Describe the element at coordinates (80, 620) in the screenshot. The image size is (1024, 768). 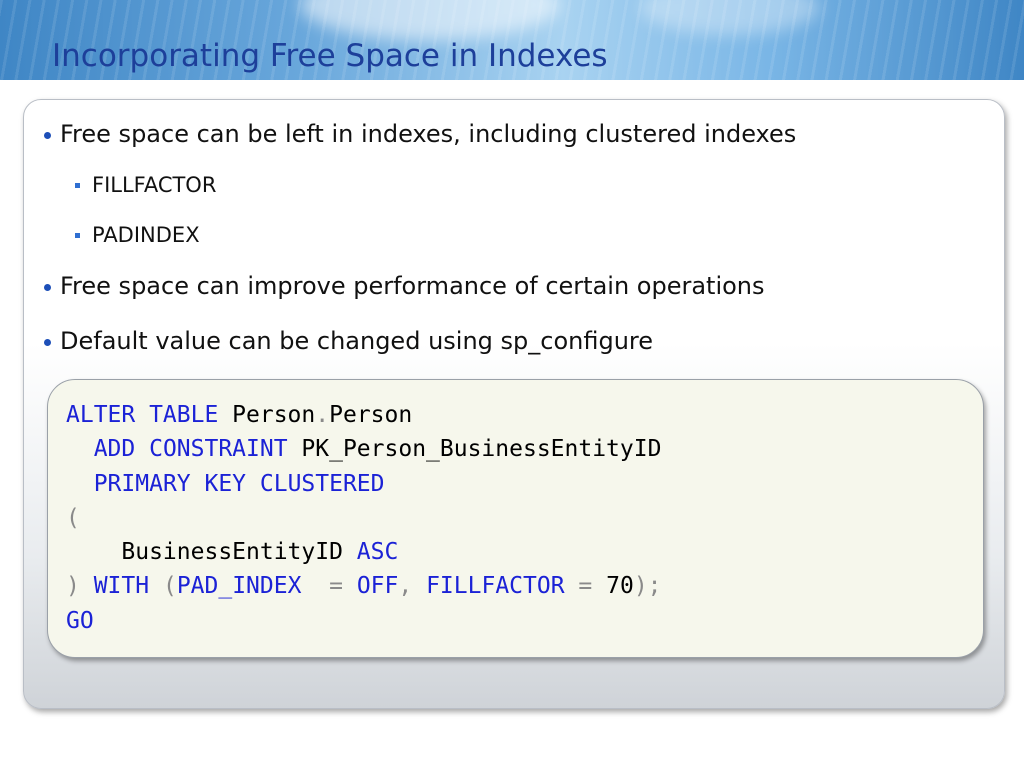
I see `code-token: GO` at that location.